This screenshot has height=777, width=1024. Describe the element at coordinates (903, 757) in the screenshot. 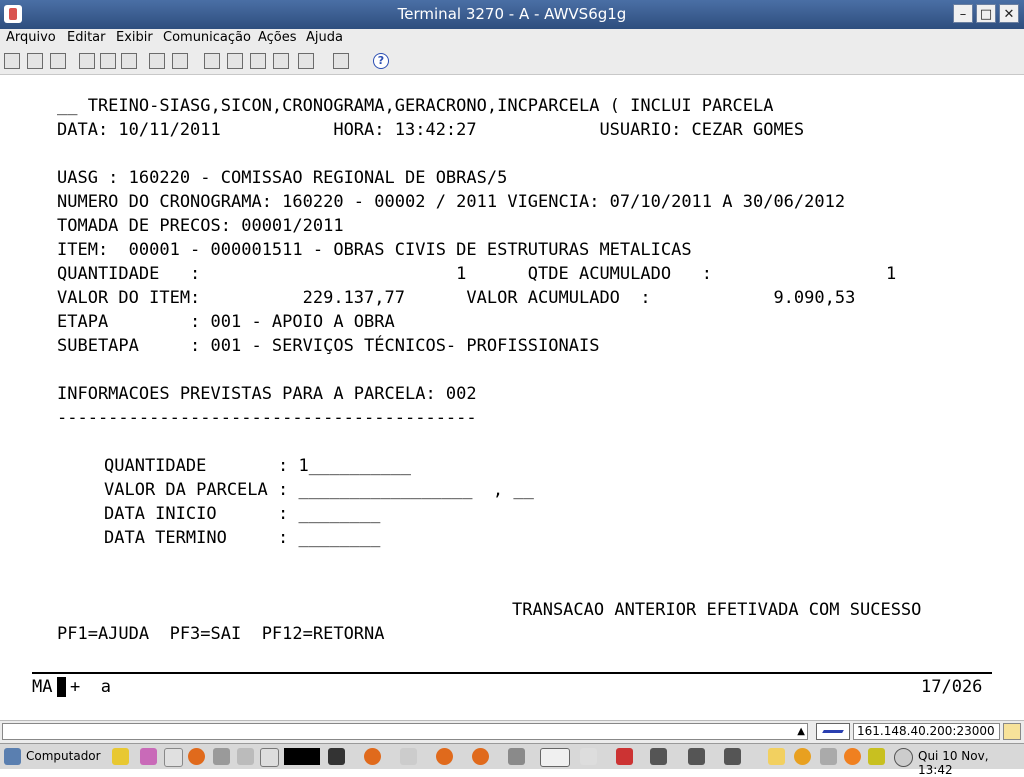

I see `power-icon` at that location.